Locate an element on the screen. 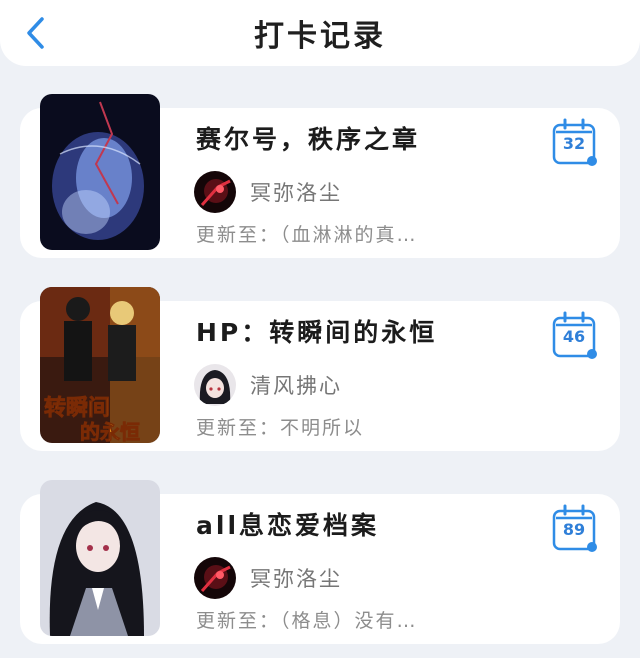  checkin-days-badge: 89 is located at coordinates (575, 530).